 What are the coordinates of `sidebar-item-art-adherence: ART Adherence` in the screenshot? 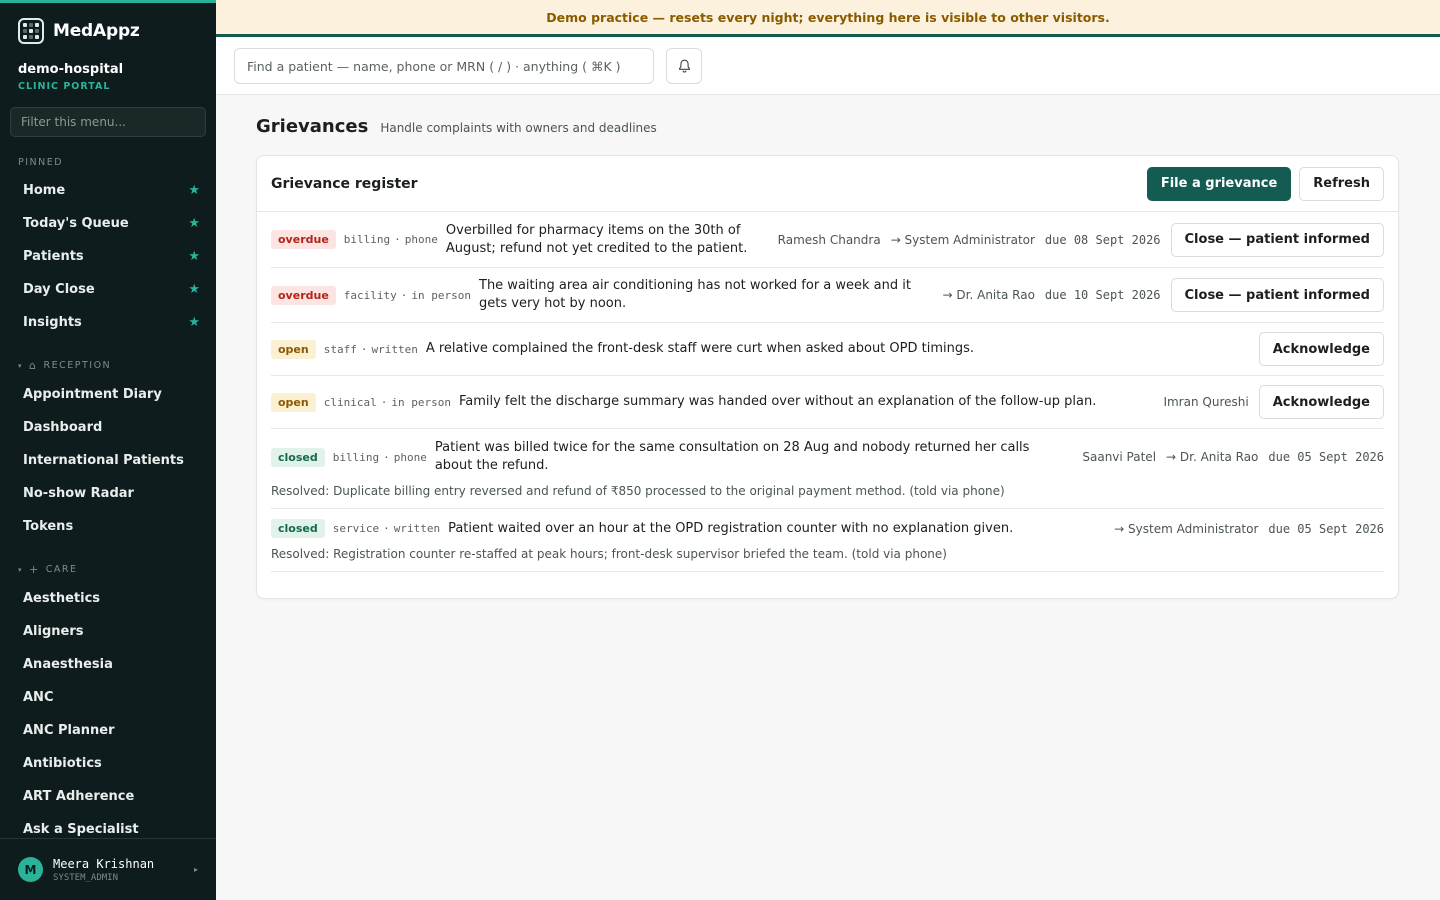 It's located at (108, 796).